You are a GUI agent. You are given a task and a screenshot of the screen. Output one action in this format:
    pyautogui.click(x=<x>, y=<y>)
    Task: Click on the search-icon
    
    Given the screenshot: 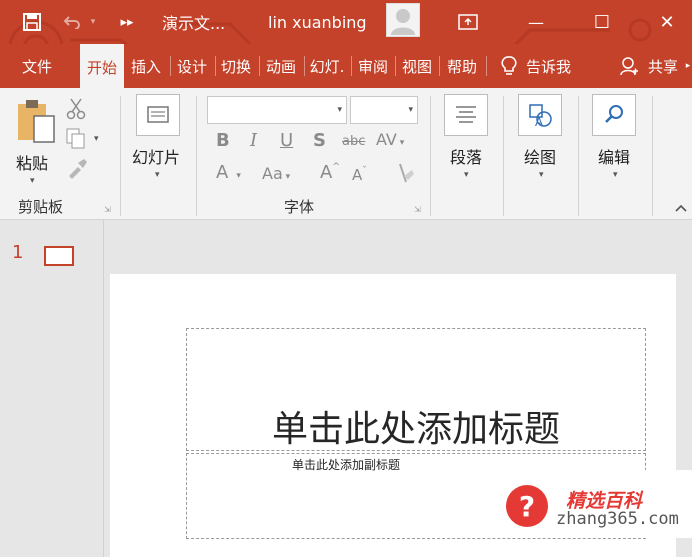 What is the action you would take?
    pyautogui.click(x=614, y=115)
    